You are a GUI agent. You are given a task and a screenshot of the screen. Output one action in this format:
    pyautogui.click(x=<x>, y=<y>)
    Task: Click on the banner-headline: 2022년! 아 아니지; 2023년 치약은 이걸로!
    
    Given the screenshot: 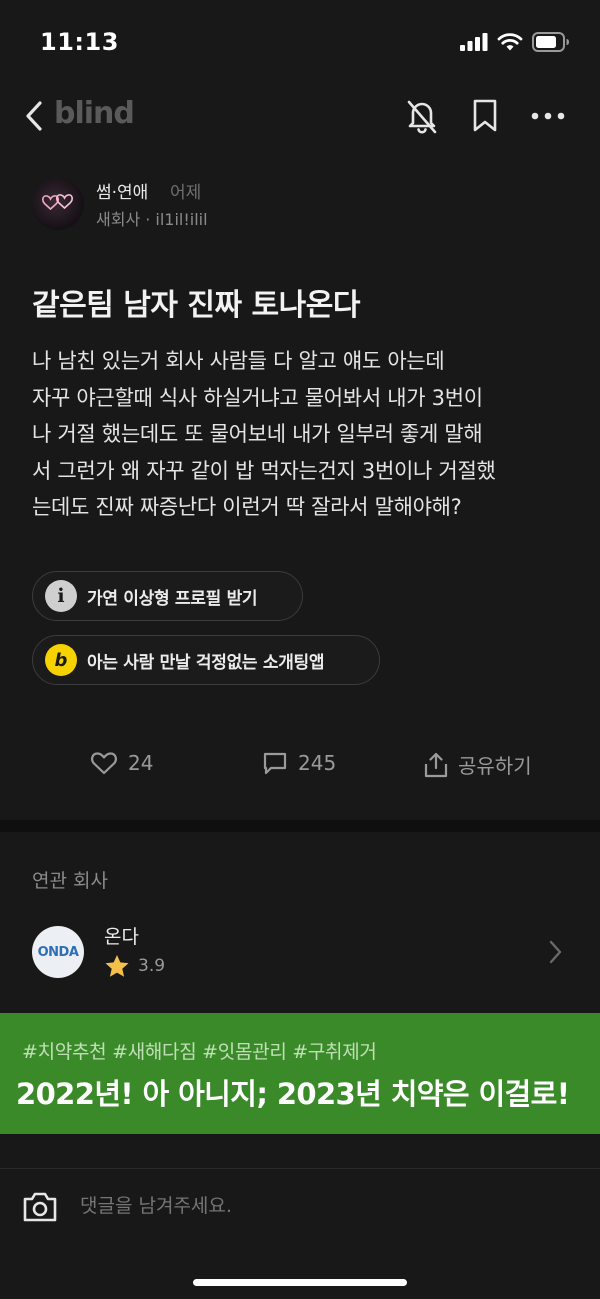 What is the action you would take?
    pyautogui.click(x=293, y=1094)
    